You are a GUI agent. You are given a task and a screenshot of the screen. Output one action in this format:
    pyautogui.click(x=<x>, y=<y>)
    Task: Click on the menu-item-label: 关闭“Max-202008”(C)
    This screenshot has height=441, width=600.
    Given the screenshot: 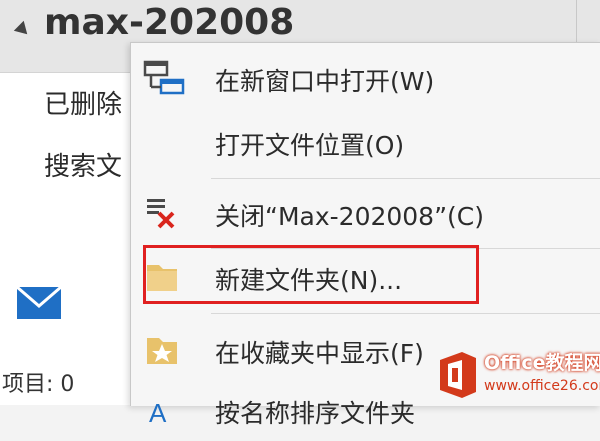 What is the action you would take?
    pyautogui.click(x=350, y=216)
    